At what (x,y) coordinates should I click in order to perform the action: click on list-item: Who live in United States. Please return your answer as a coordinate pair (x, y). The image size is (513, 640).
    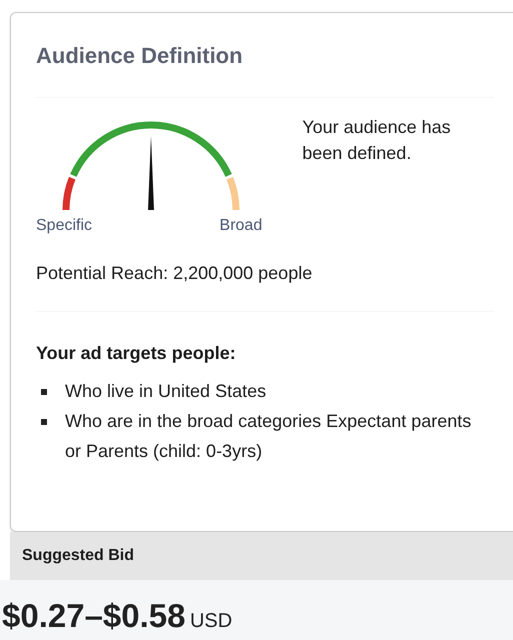
    Looking at the image, I should click on (165, 392).